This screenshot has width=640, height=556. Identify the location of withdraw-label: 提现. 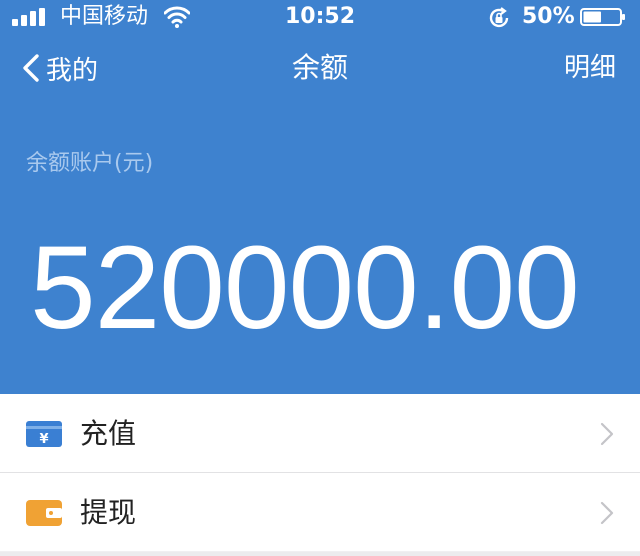
(108, 512).